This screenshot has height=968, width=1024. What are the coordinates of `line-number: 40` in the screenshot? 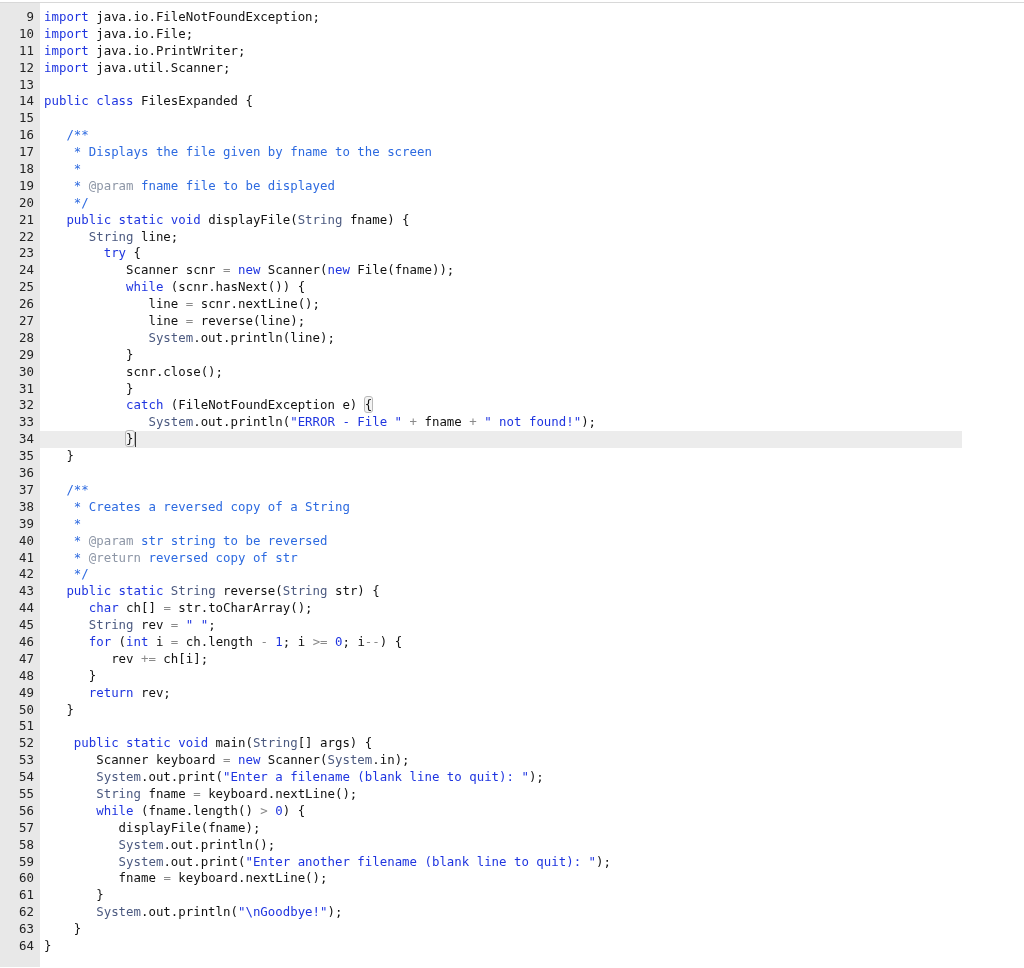 It's located at (26, 541).